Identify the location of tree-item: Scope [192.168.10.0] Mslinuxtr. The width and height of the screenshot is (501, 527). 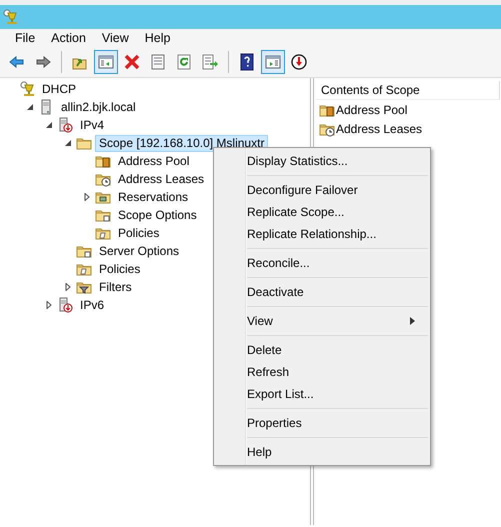
(181, 143).